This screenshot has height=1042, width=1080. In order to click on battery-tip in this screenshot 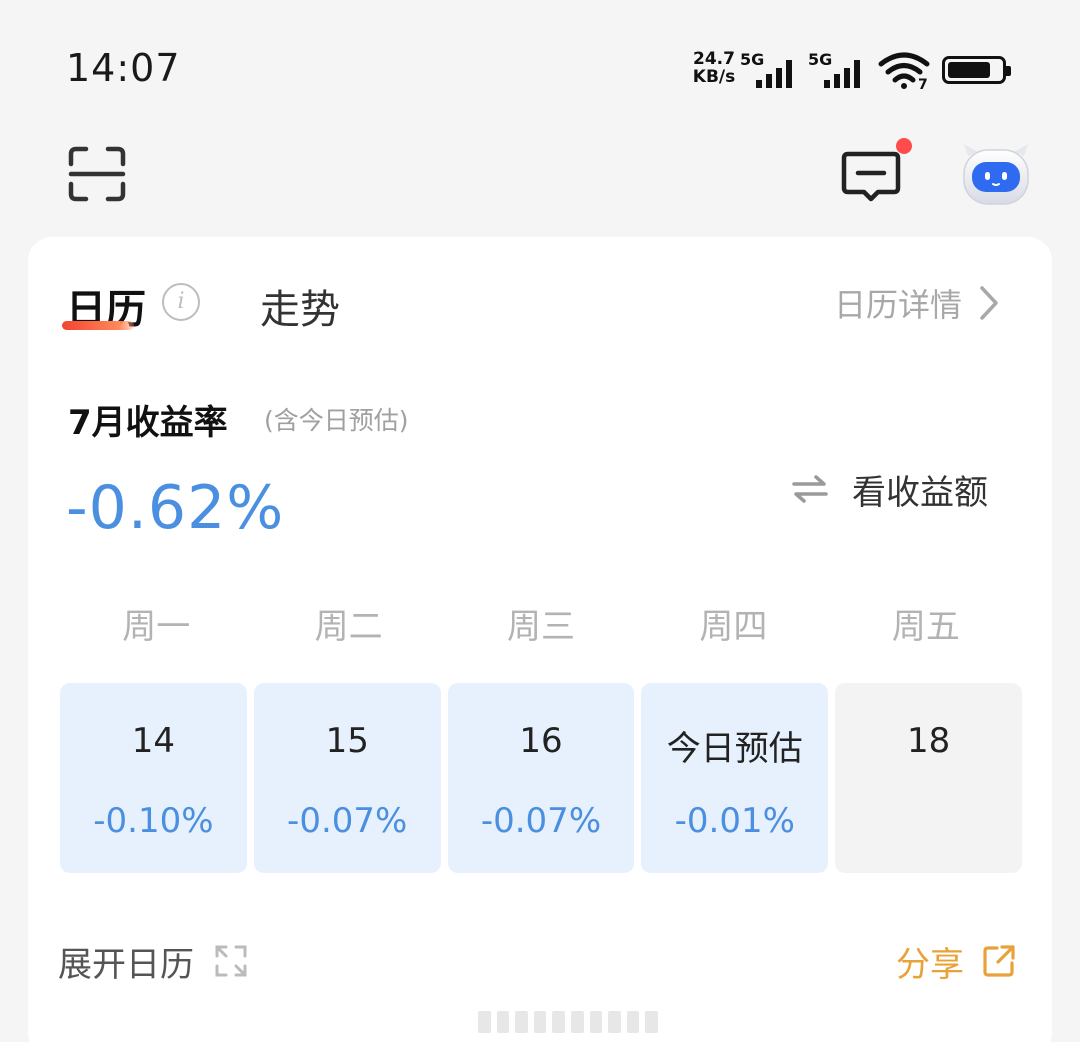, I will do `click(1008, 71)`.